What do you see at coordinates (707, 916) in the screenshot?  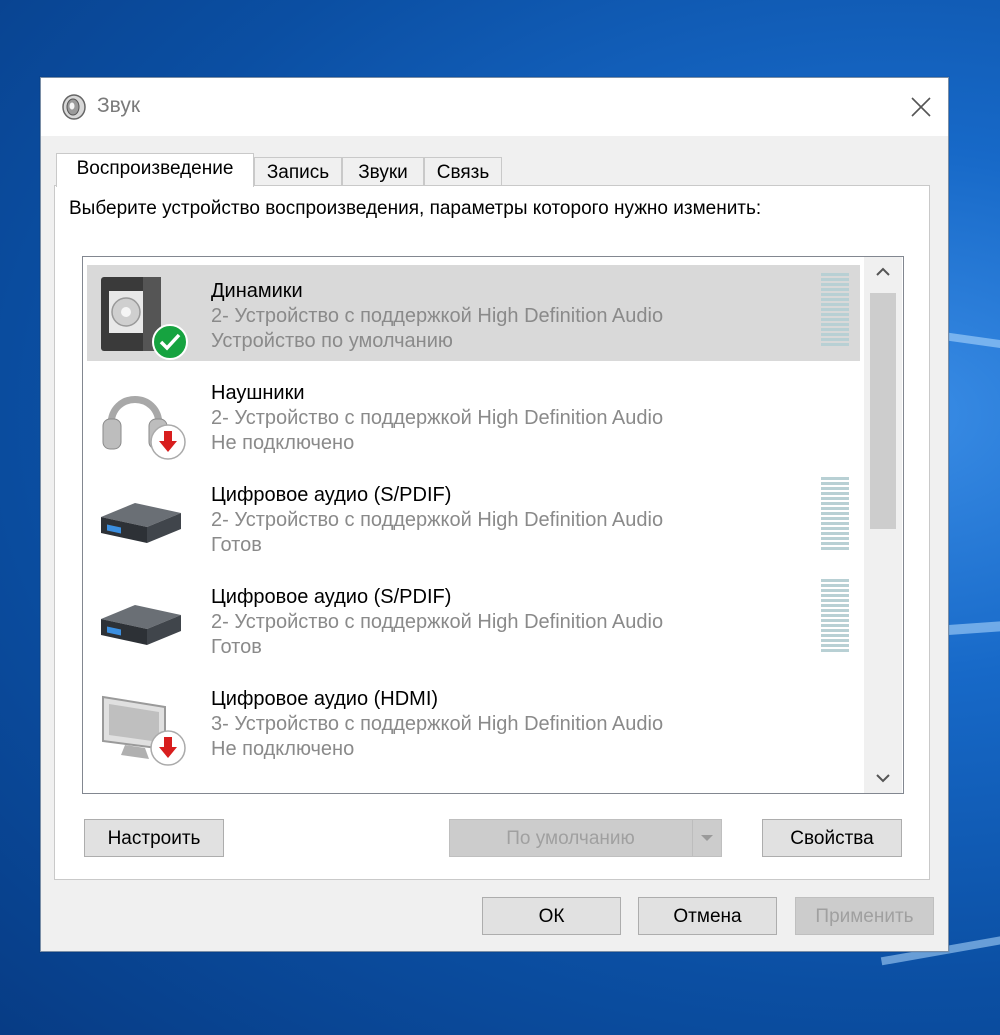 I see `cancel-button: Отмена` at bounding box center [707, 916].